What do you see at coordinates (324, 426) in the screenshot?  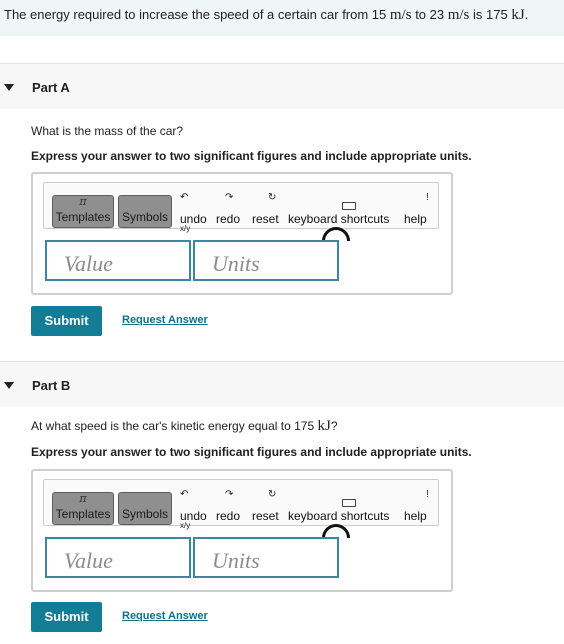 I see `question-unit: kJ` at bounding box center [324, 426].